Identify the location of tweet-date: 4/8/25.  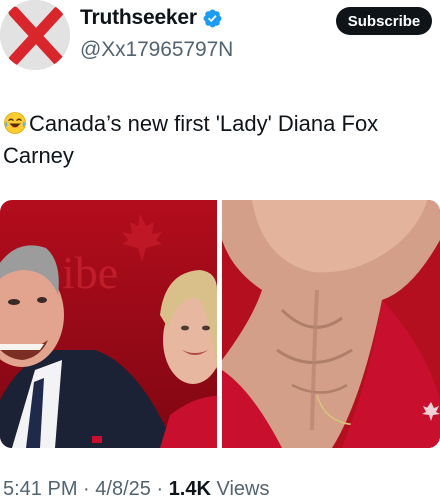
(123, 489).